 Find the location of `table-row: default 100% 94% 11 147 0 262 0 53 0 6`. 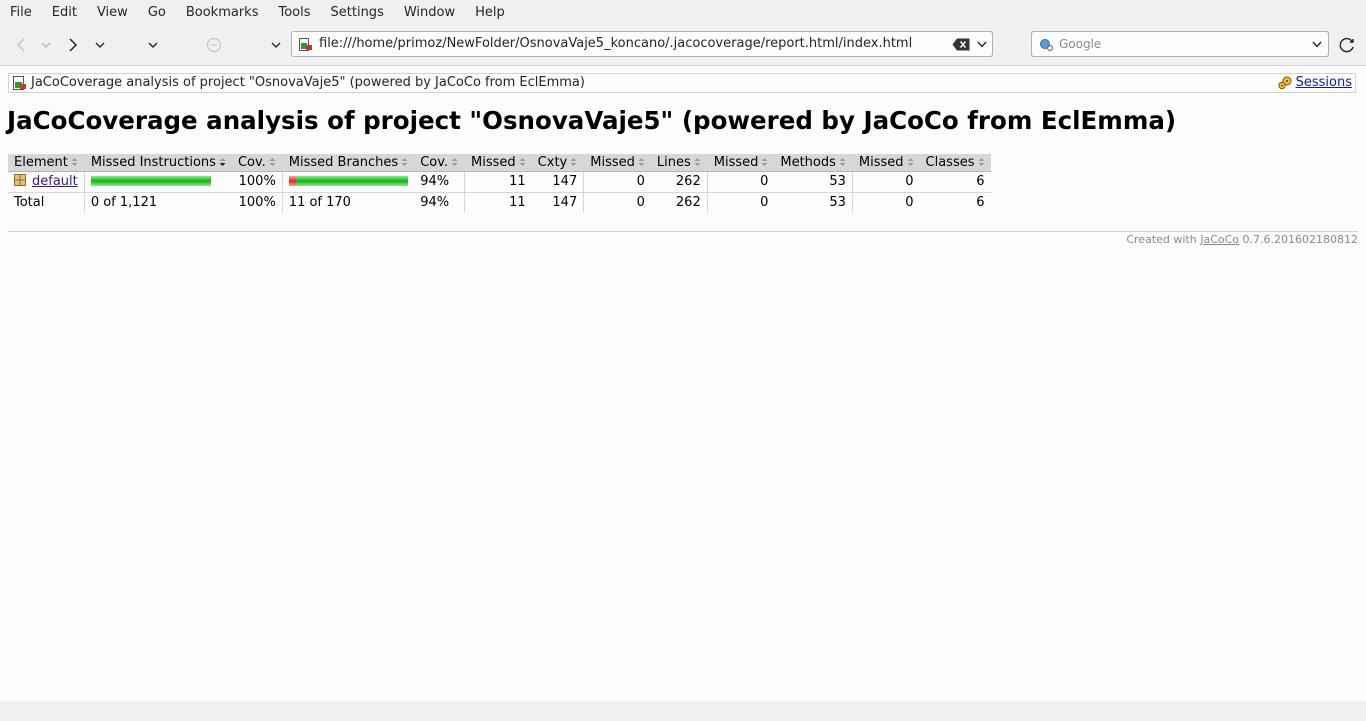

table-row: default 100% 94% 11 147 0 262 0 53 0 6 is located at coordinates (499, 182).